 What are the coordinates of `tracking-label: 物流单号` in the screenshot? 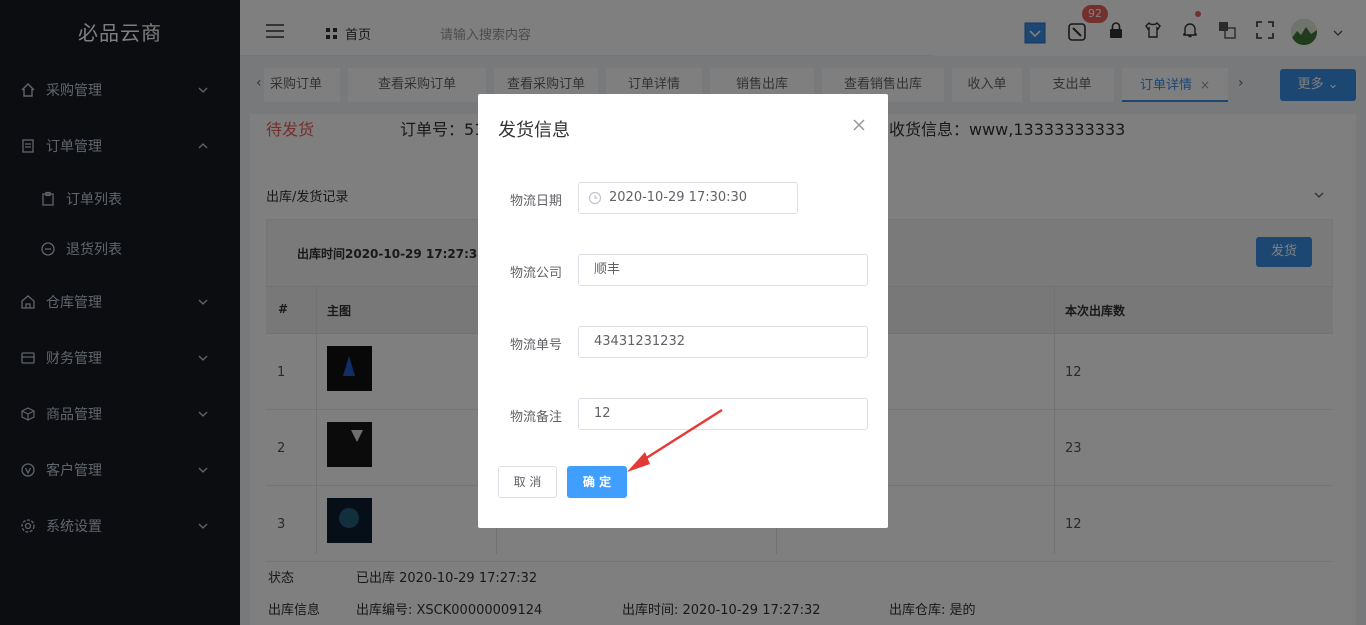 It's located at (536, 345).